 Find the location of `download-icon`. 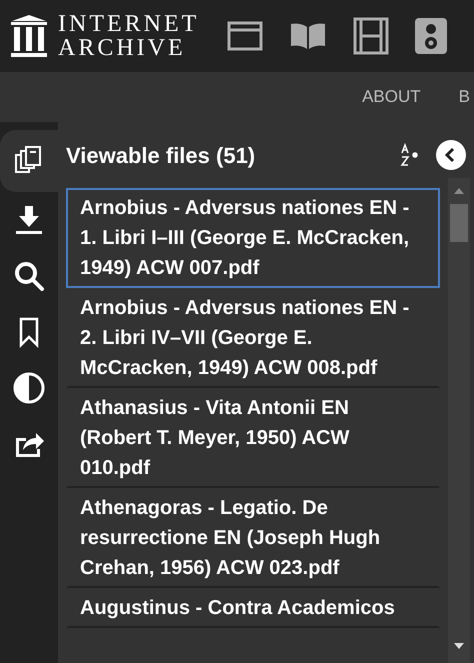

download-icon is located at coordinates (29, 220).